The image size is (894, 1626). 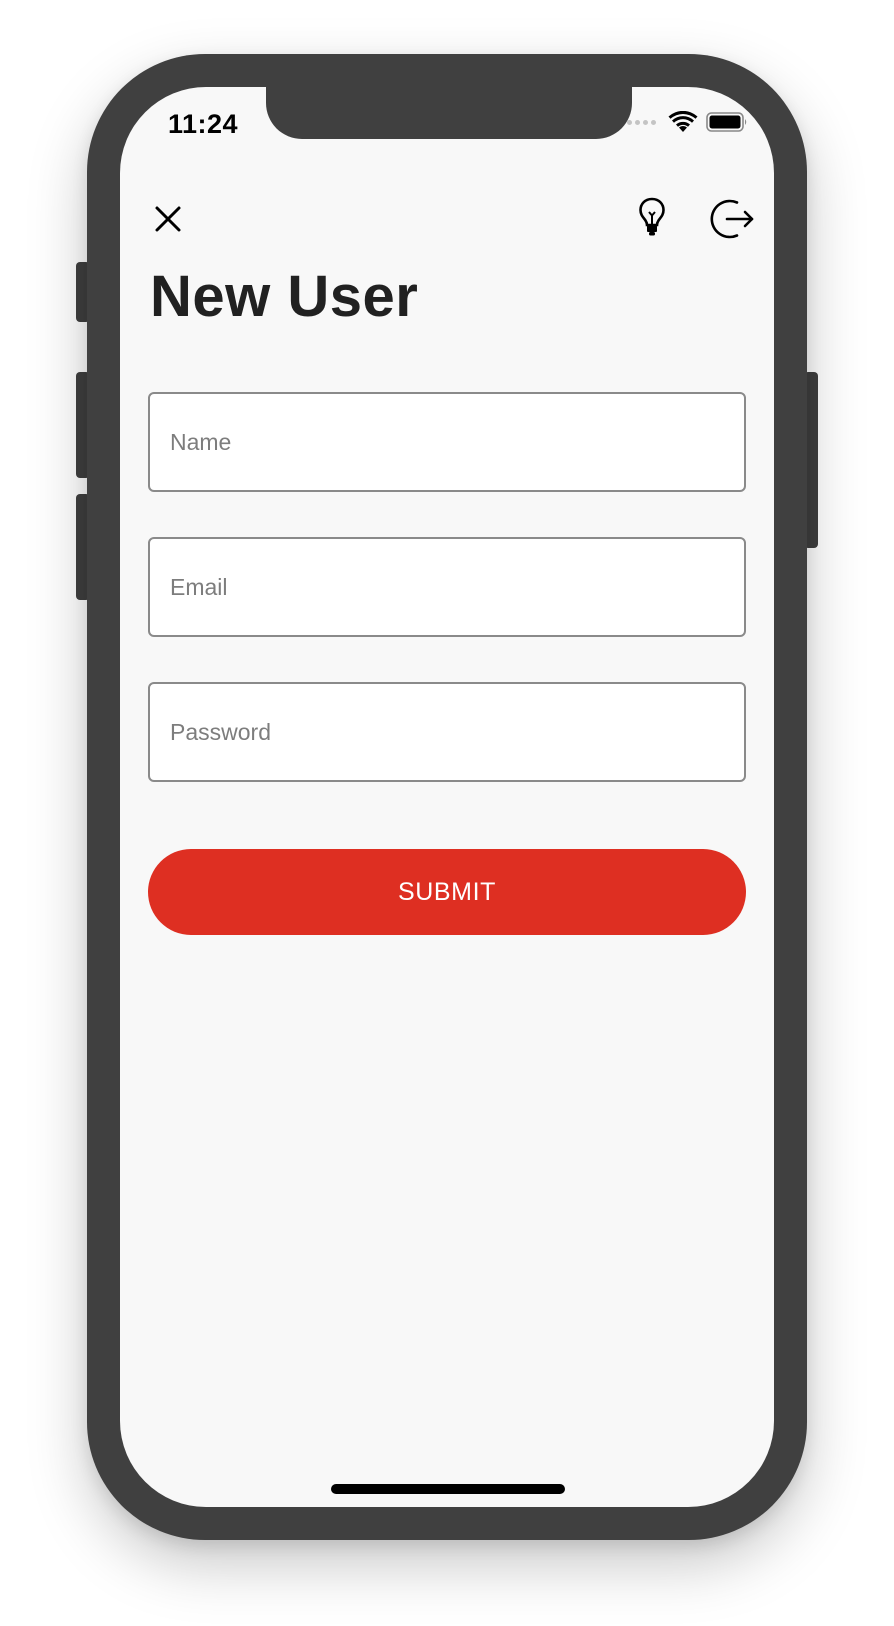 I want to click on wifi-icon, so click(x=683, y=121).